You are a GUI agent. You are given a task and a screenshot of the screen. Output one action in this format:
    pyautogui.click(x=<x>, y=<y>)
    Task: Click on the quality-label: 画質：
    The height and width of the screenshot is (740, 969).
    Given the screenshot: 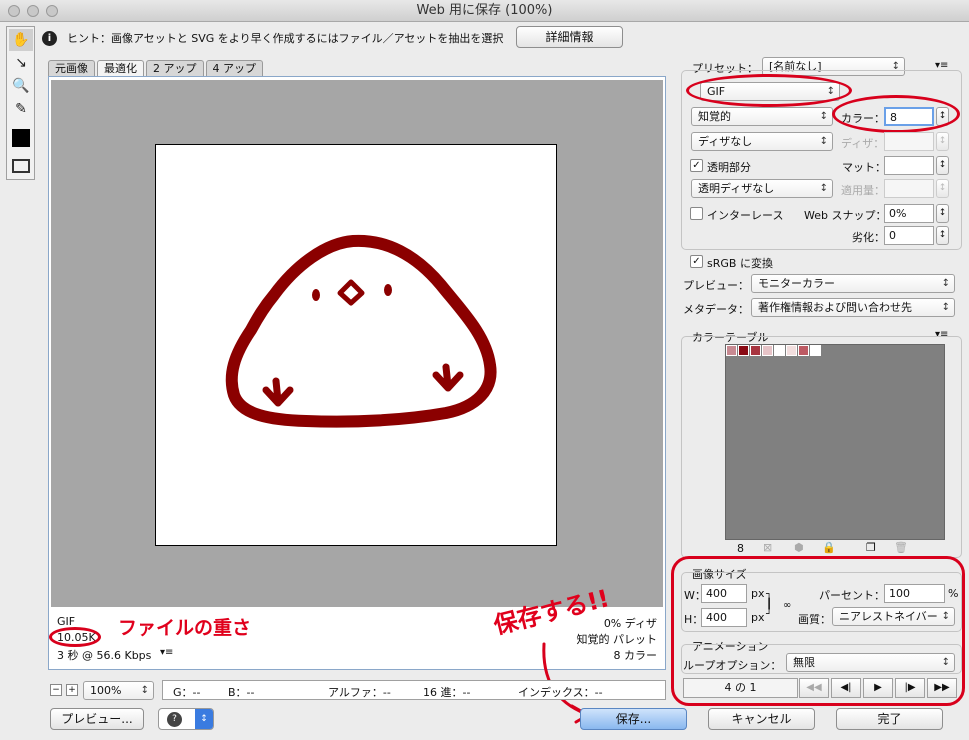 What is the action you would take?
    pyautogui.click(x=814, y=619)
    